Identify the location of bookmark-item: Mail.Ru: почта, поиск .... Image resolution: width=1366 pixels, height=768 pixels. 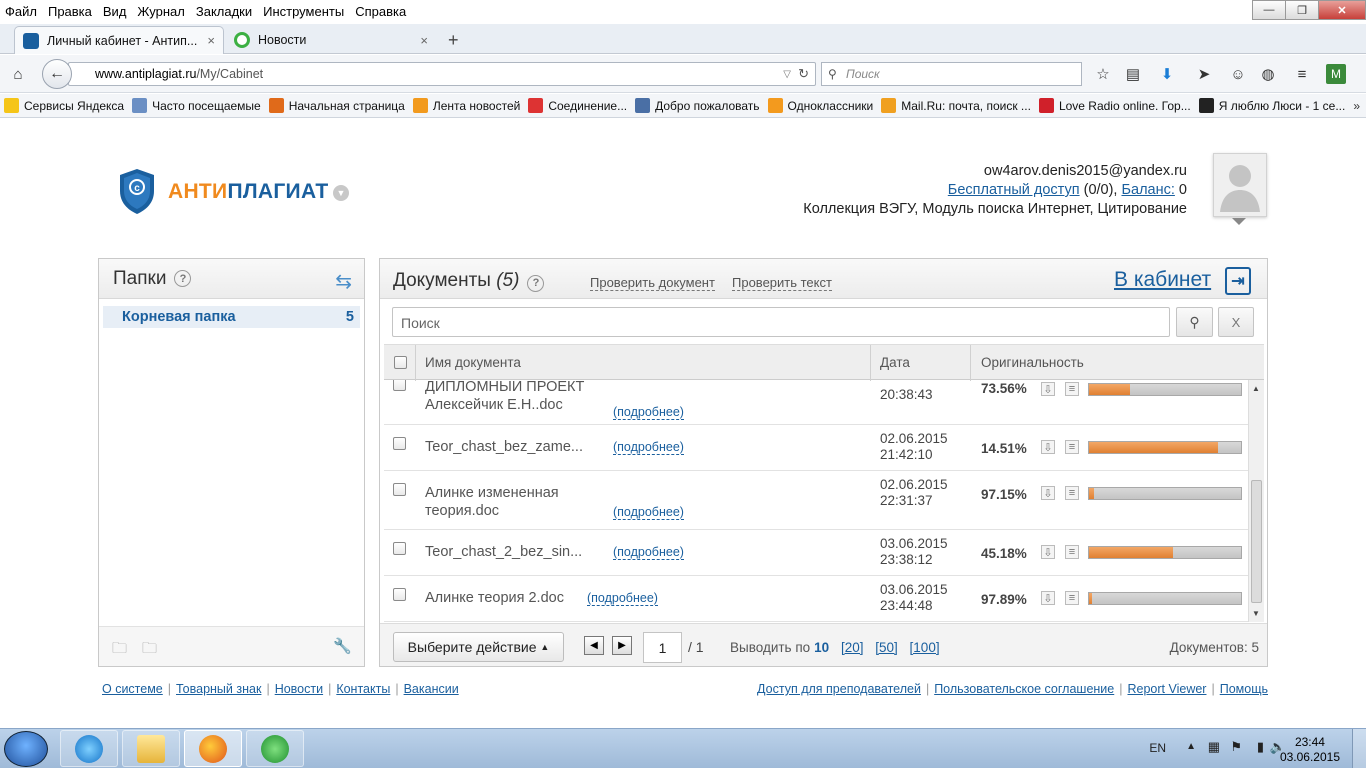
(956, 105).